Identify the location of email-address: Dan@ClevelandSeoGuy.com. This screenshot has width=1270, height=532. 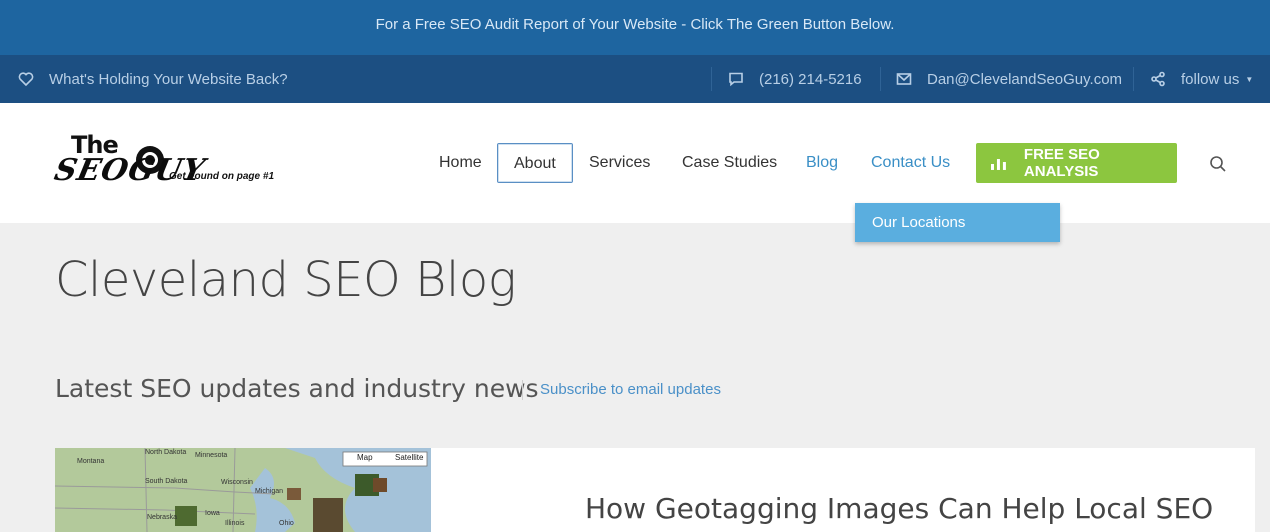
(1025, 79).